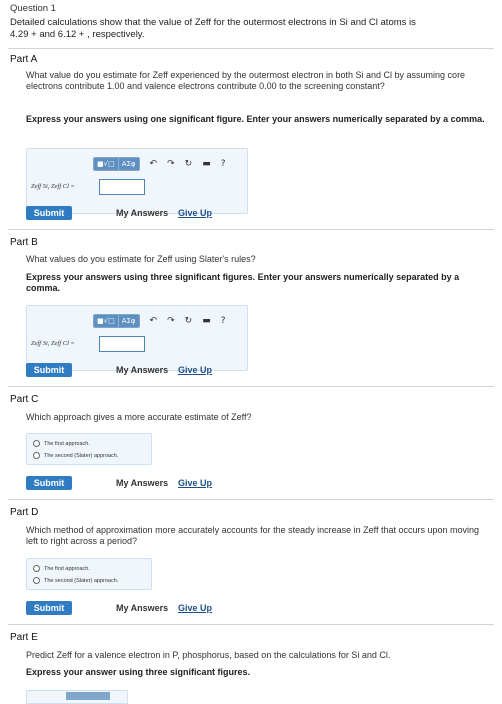  I want to click on part-d-my-answers-link: My Answers, so click(142, 608).